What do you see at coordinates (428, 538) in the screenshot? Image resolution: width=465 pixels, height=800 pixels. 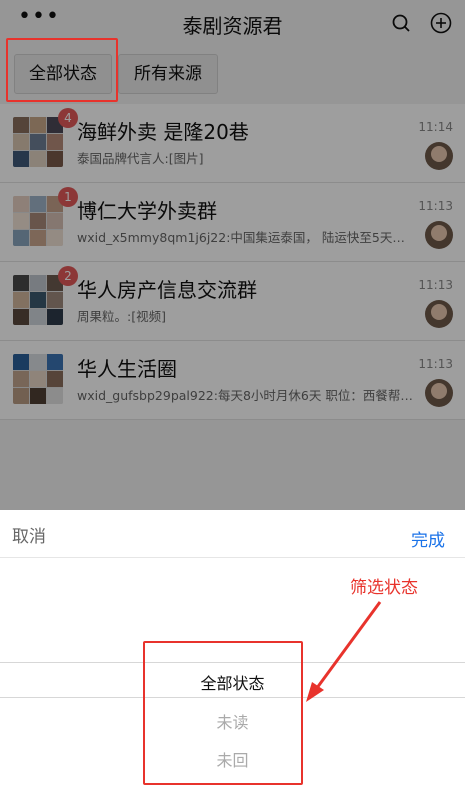 I see `done-button: 完成` at bounding box center [428, 538].